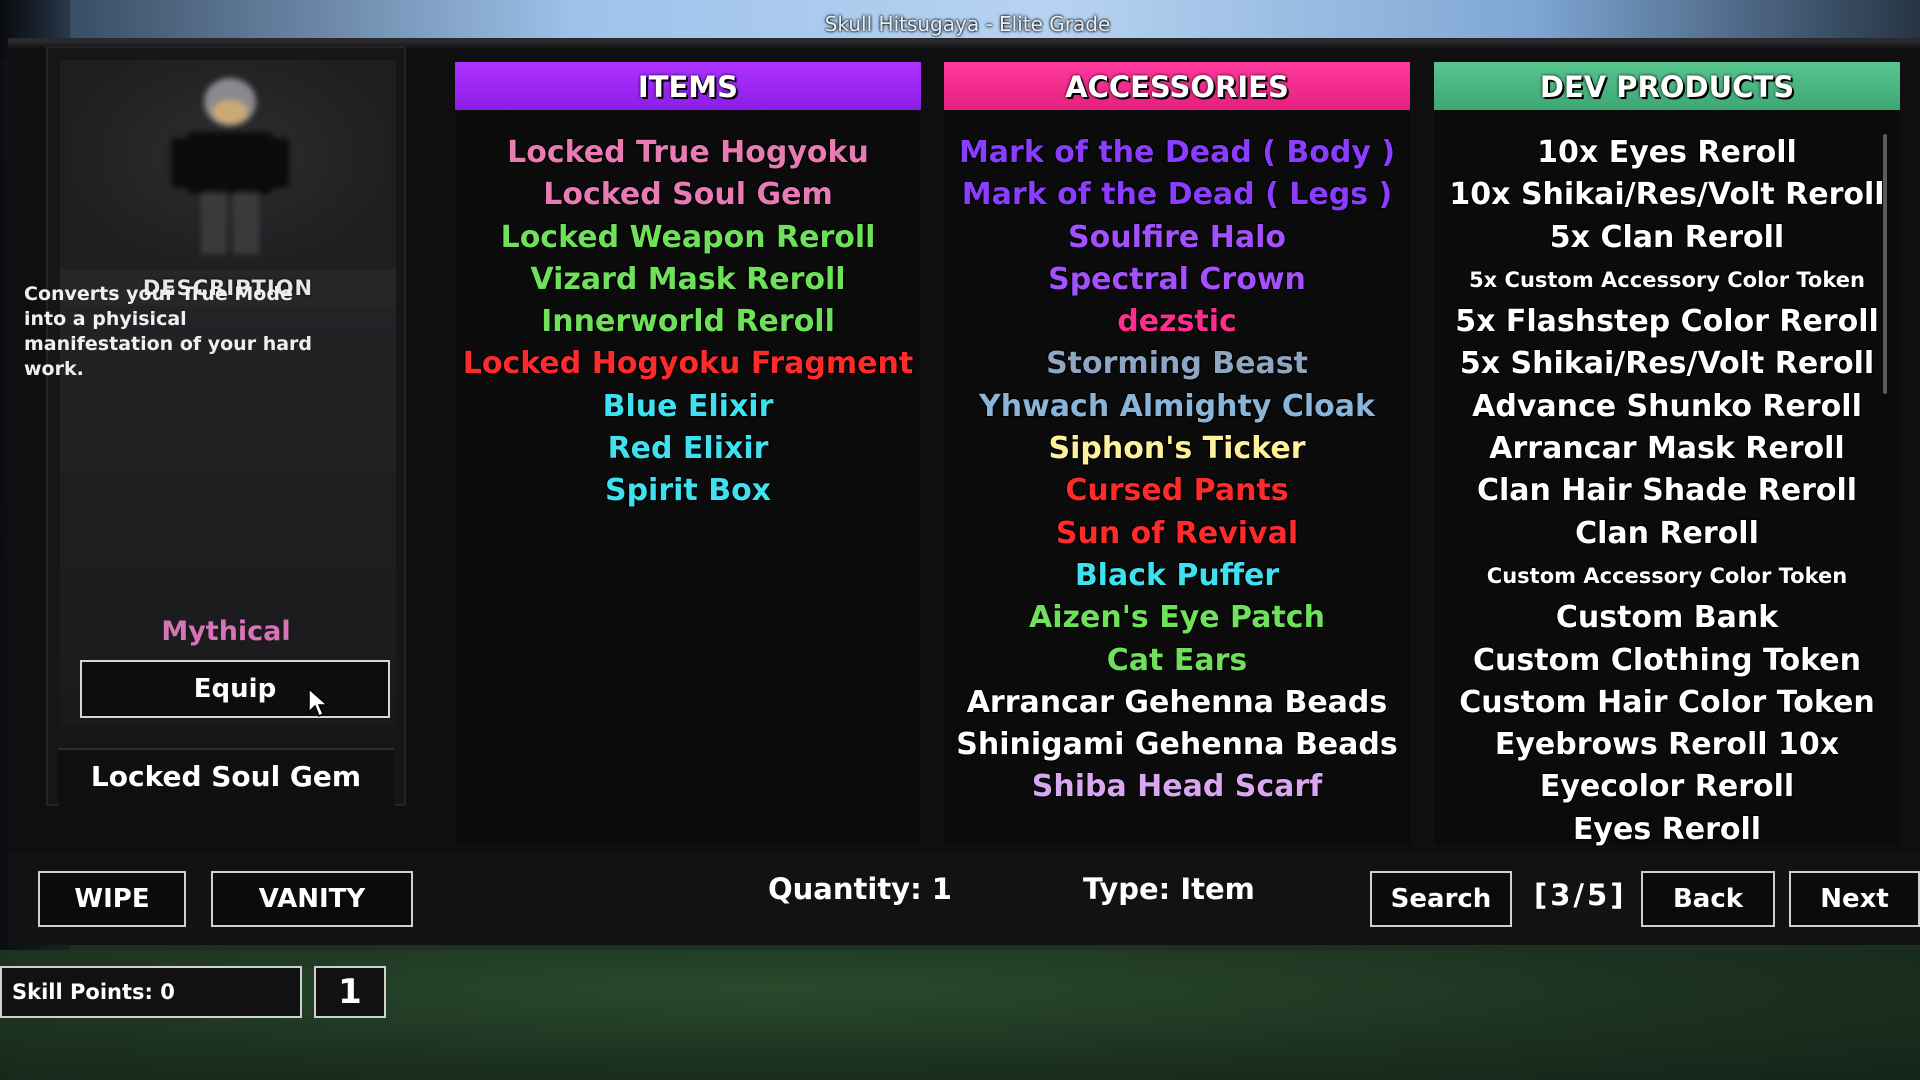 The height and width of the screenshot is (1080, 1920). What do you see at coordinates (1177, 407) in the screenshot?
I see `list-item: Yhwach Almighty Cloak` at bounding box center [1177, 407].